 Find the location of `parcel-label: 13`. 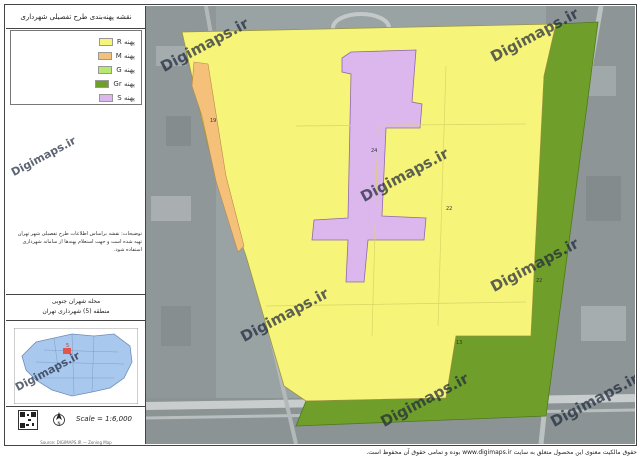

parcel-label: 13 is located at coordinates (459, 343).